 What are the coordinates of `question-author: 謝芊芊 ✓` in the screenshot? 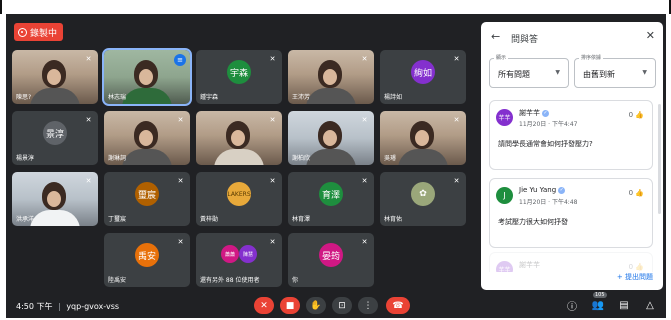 It's located at (534, 113).